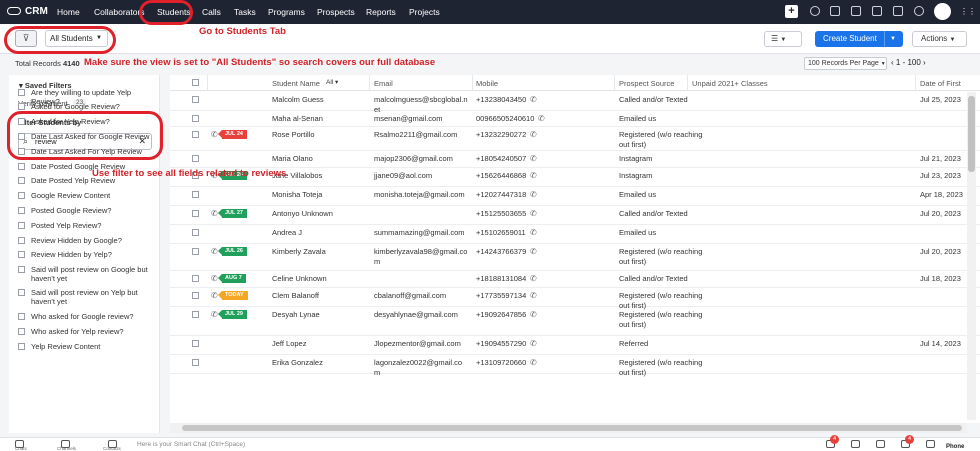 The width and height of the screenshot is (980, 451). What do you see at coordinates (924, 62) in the screenshot?
I see `next-page-icon: ›` at bounding box center [924, 62].